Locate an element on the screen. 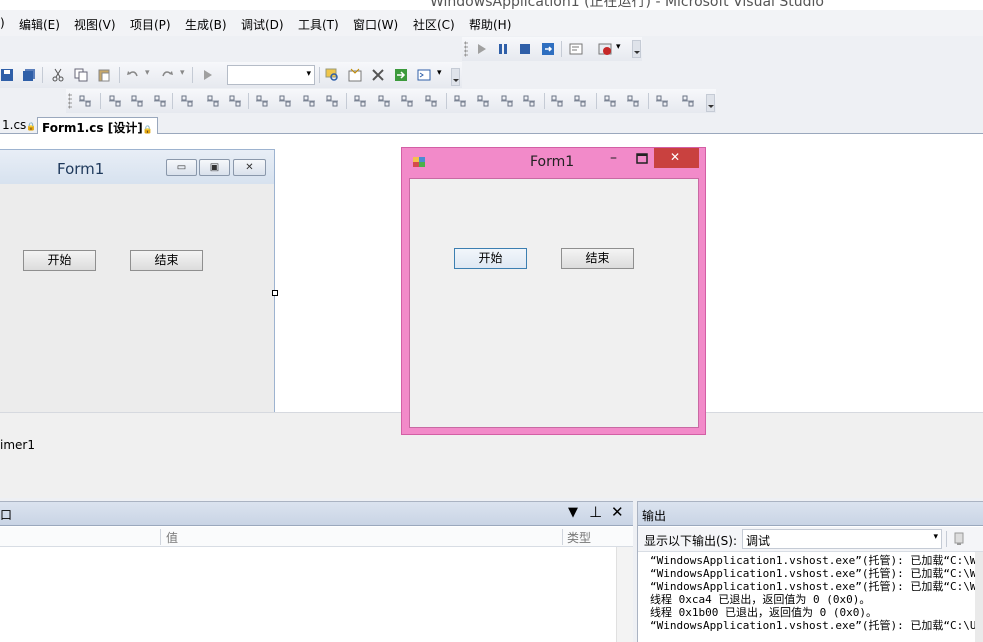  bring-to-front-icon is located at coordinates (610, 101).